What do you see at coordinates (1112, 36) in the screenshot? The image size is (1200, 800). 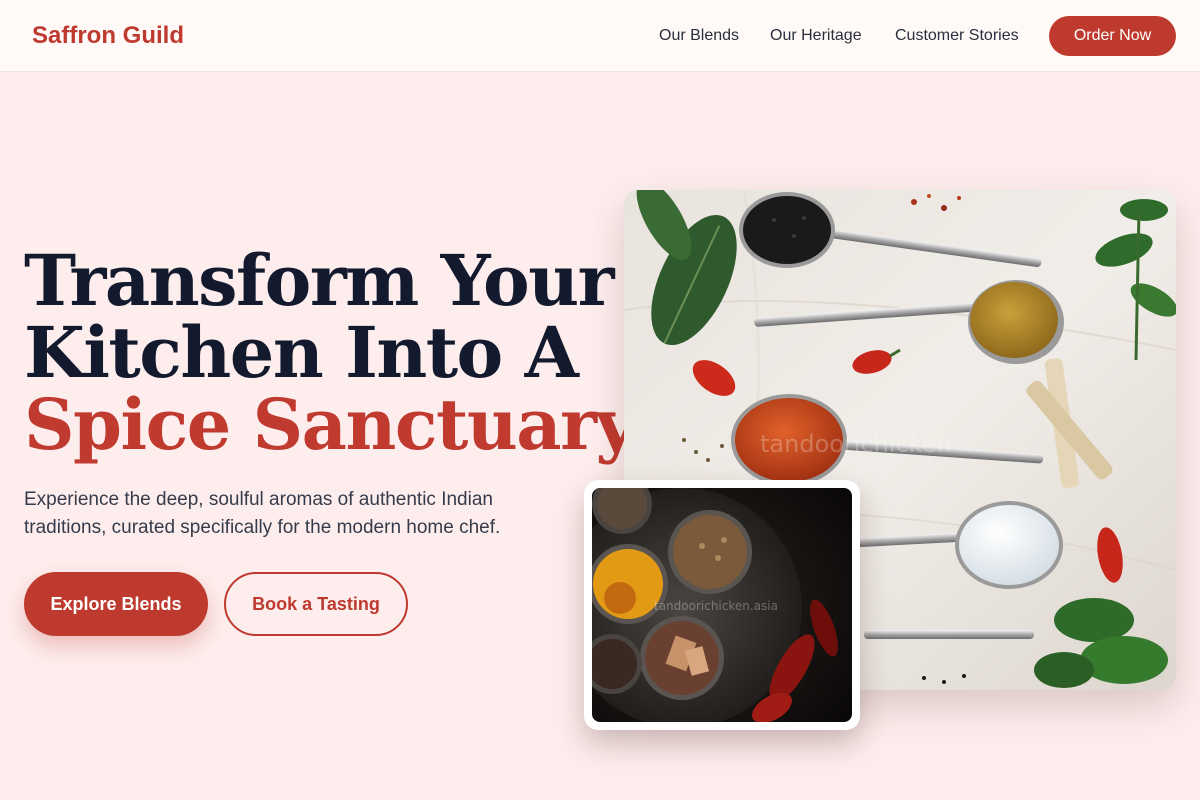 I see `order-now-button: Order Now` at bounding box center [1112, 36].